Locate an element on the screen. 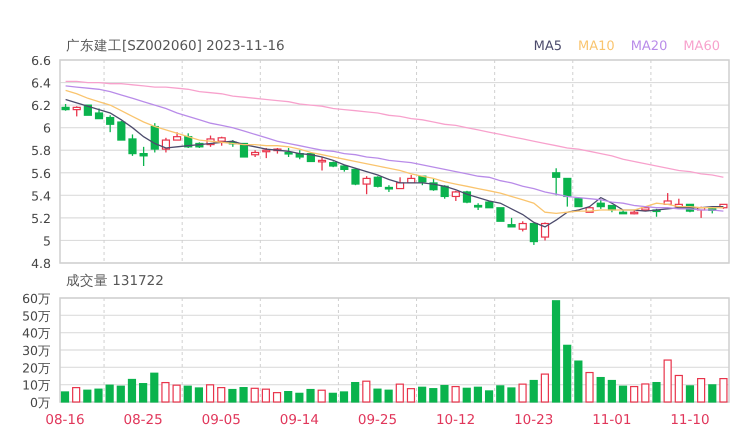  axis-label: 6.6 is located at coordinates (41, 62).